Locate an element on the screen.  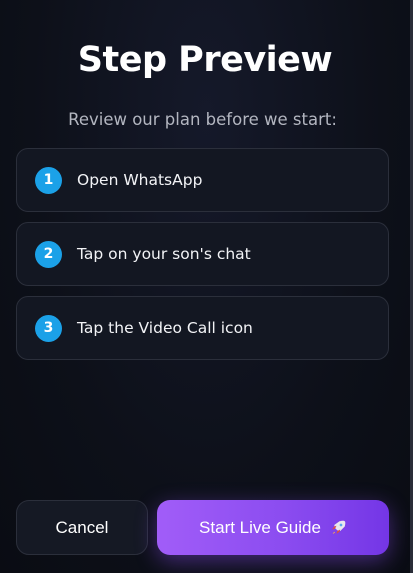
step-item-2: 2 Tap on your son's chat is located at coordinates (202, 254).